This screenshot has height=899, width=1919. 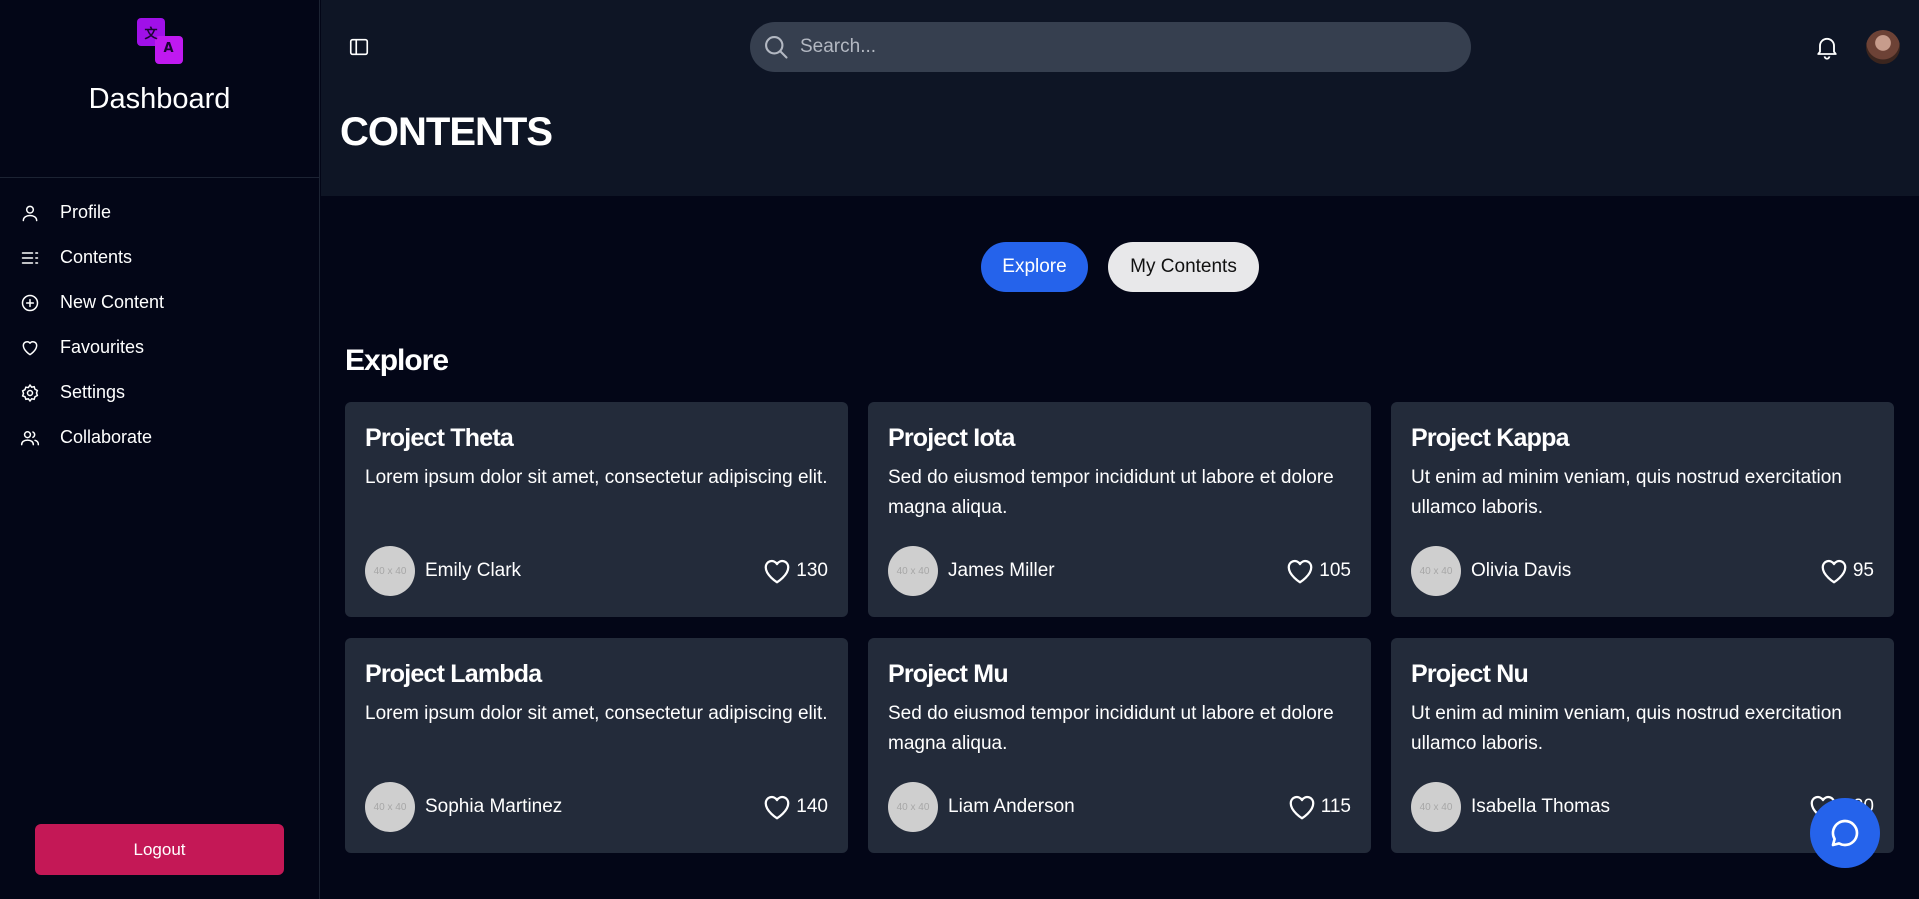 What do you see at coordinates (1119, 807) in the screenshot?
I see `card-footer: 40 x 40 Liam Anderson 115` at bounding box center [1119, 807].